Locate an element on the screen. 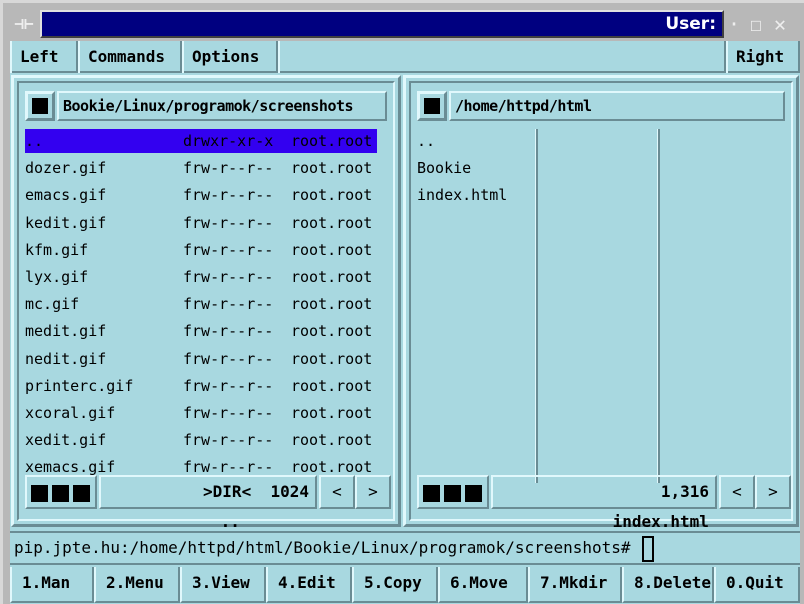 This screenshot has width=804, height=604. fkey-menu-button: 2.Menu is located at coordinates (137, 585).